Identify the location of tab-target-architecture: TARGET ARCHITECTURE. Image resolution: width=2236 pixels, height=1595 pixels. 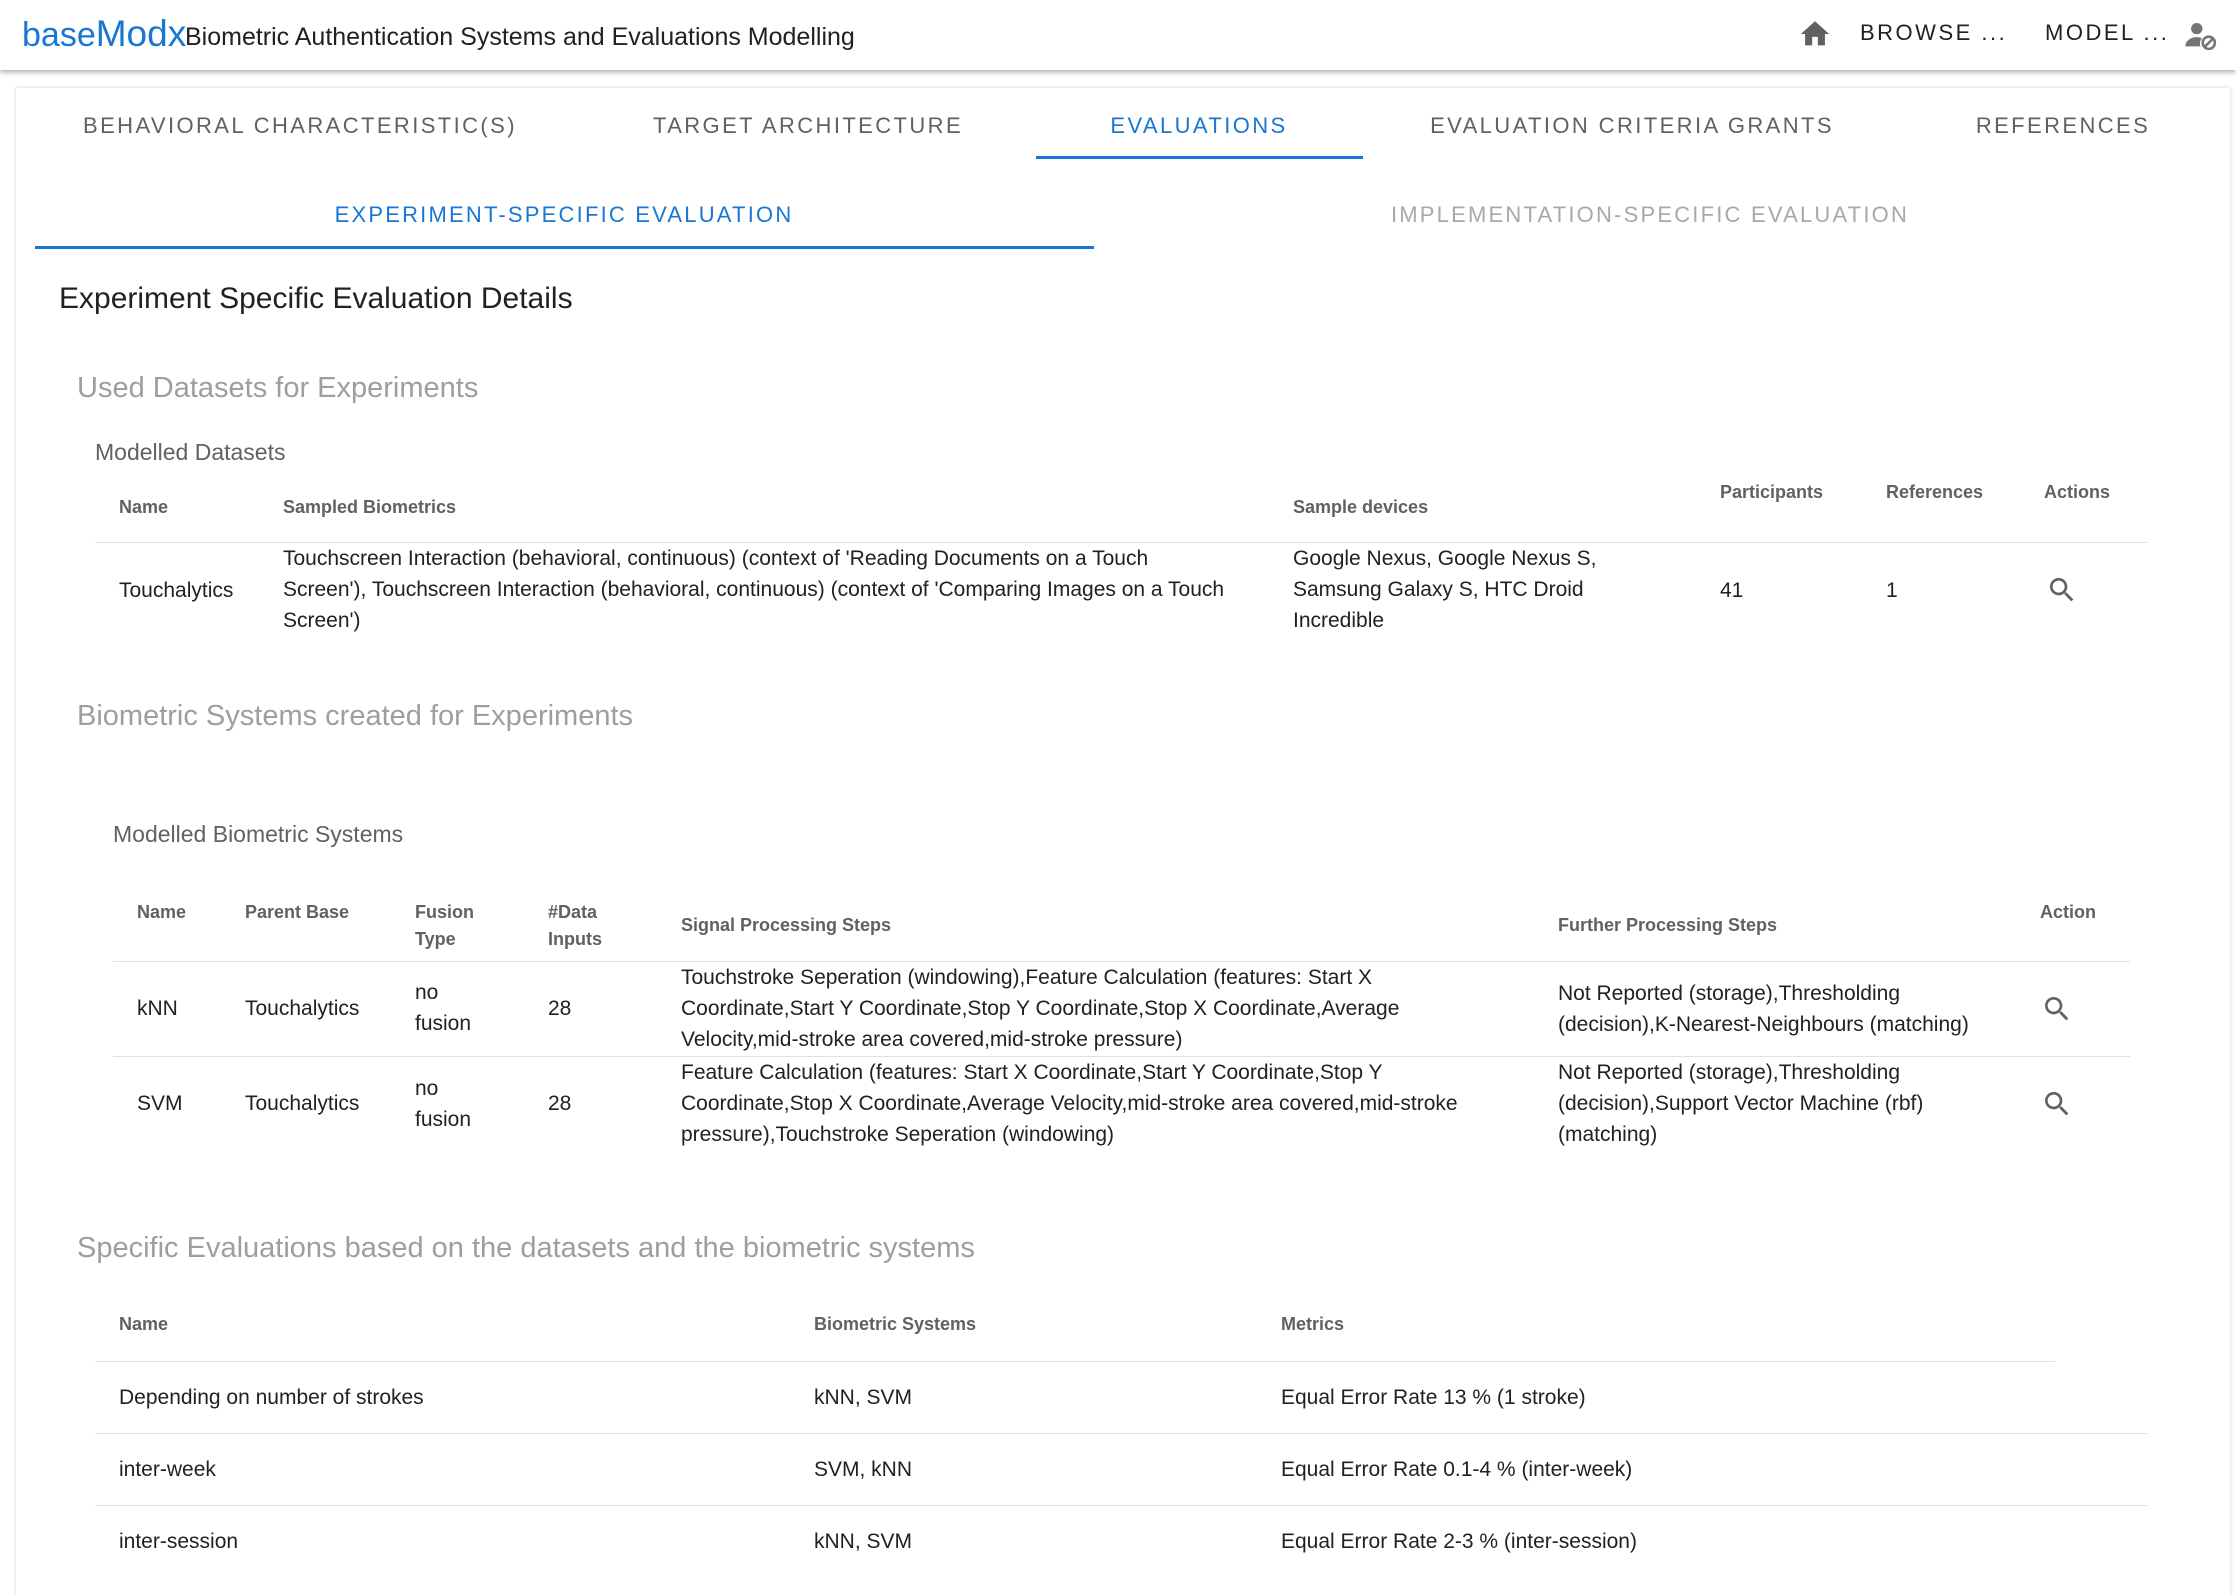
(808, 126).